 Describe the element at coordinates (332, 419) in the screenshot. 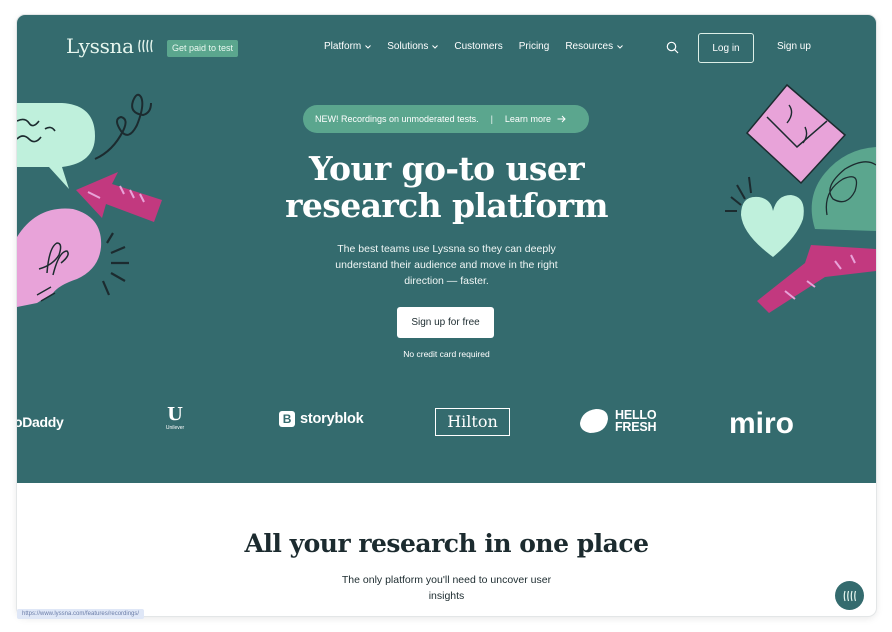

I see `storyblok-wordmark: storyblok` at that location.